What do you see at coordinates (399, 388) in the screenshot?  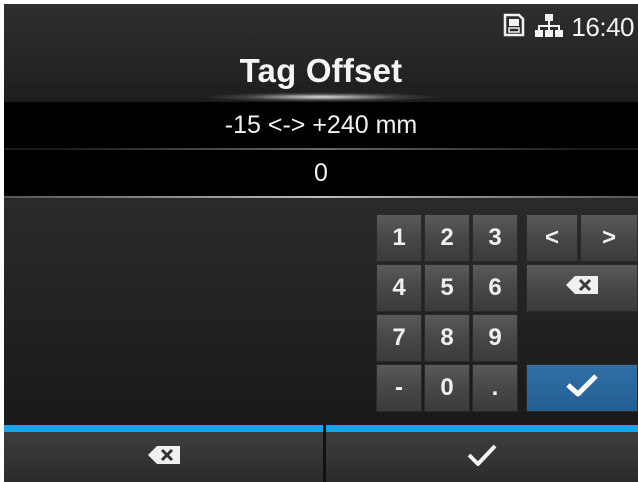 I see `minus-key: -` at bounding box center [399, 388].